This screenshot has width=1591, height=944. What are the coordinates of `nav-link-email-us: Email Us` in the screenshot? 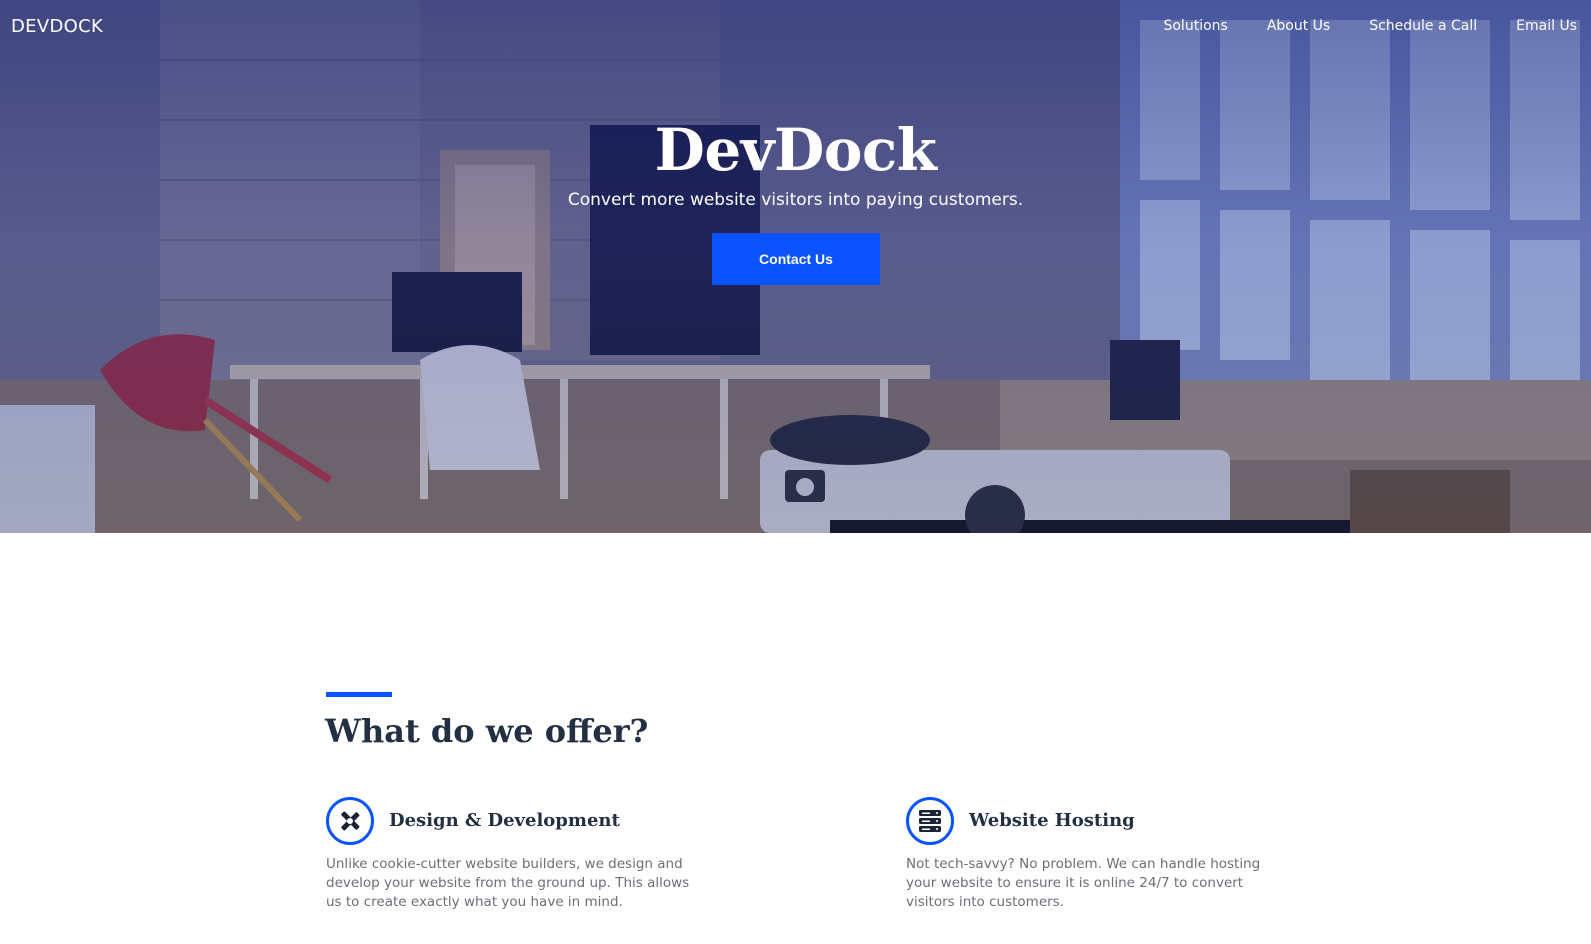 It's located at (1546, 26).